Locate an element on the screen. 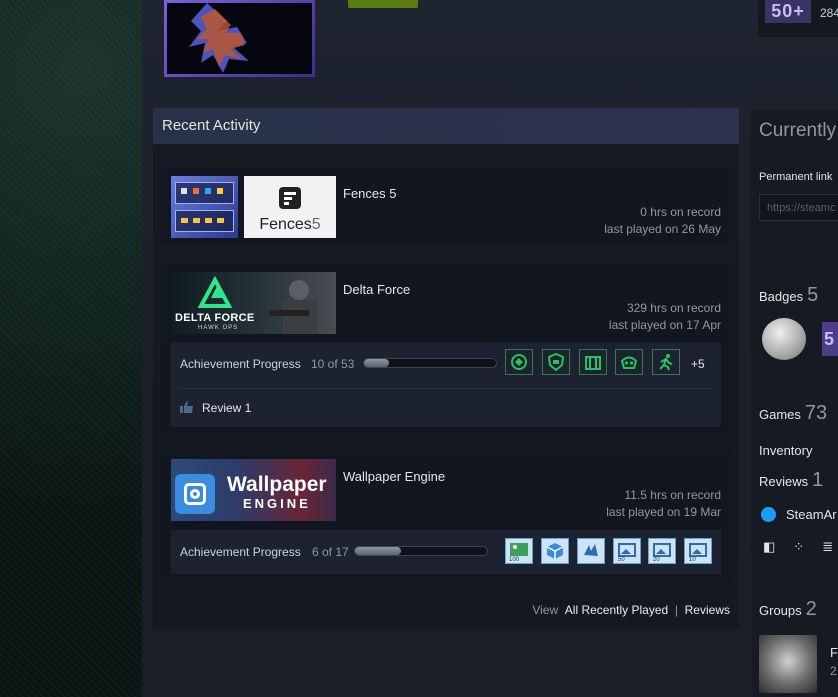 The height and width of the screenshot is (697, 838). fences-app-icon is located at coordinates (290, 198).